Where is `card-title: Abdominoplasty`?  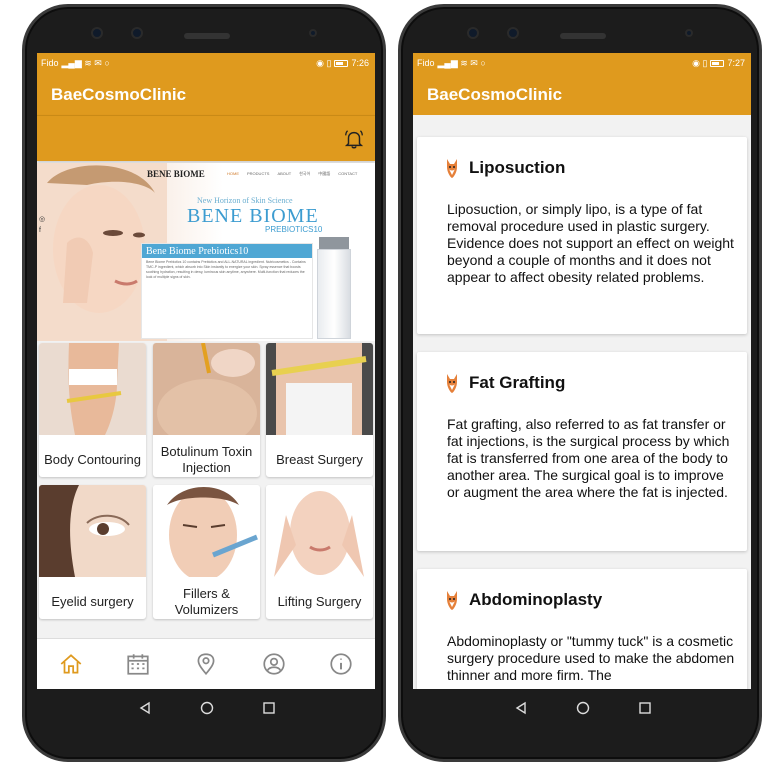 card-title: Abdominoplasty is located at coordinates (536, 599).